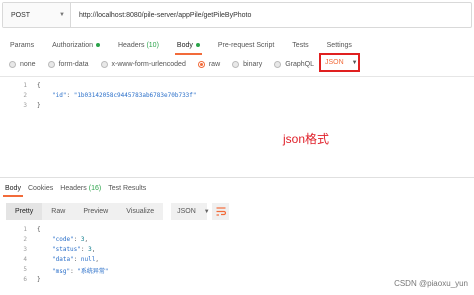 This screenshot has height=295, width=474. What do you see at coordinates (25, 279) in the screenshot?
I see `line-number: 6` at bounding box center [25, 279].